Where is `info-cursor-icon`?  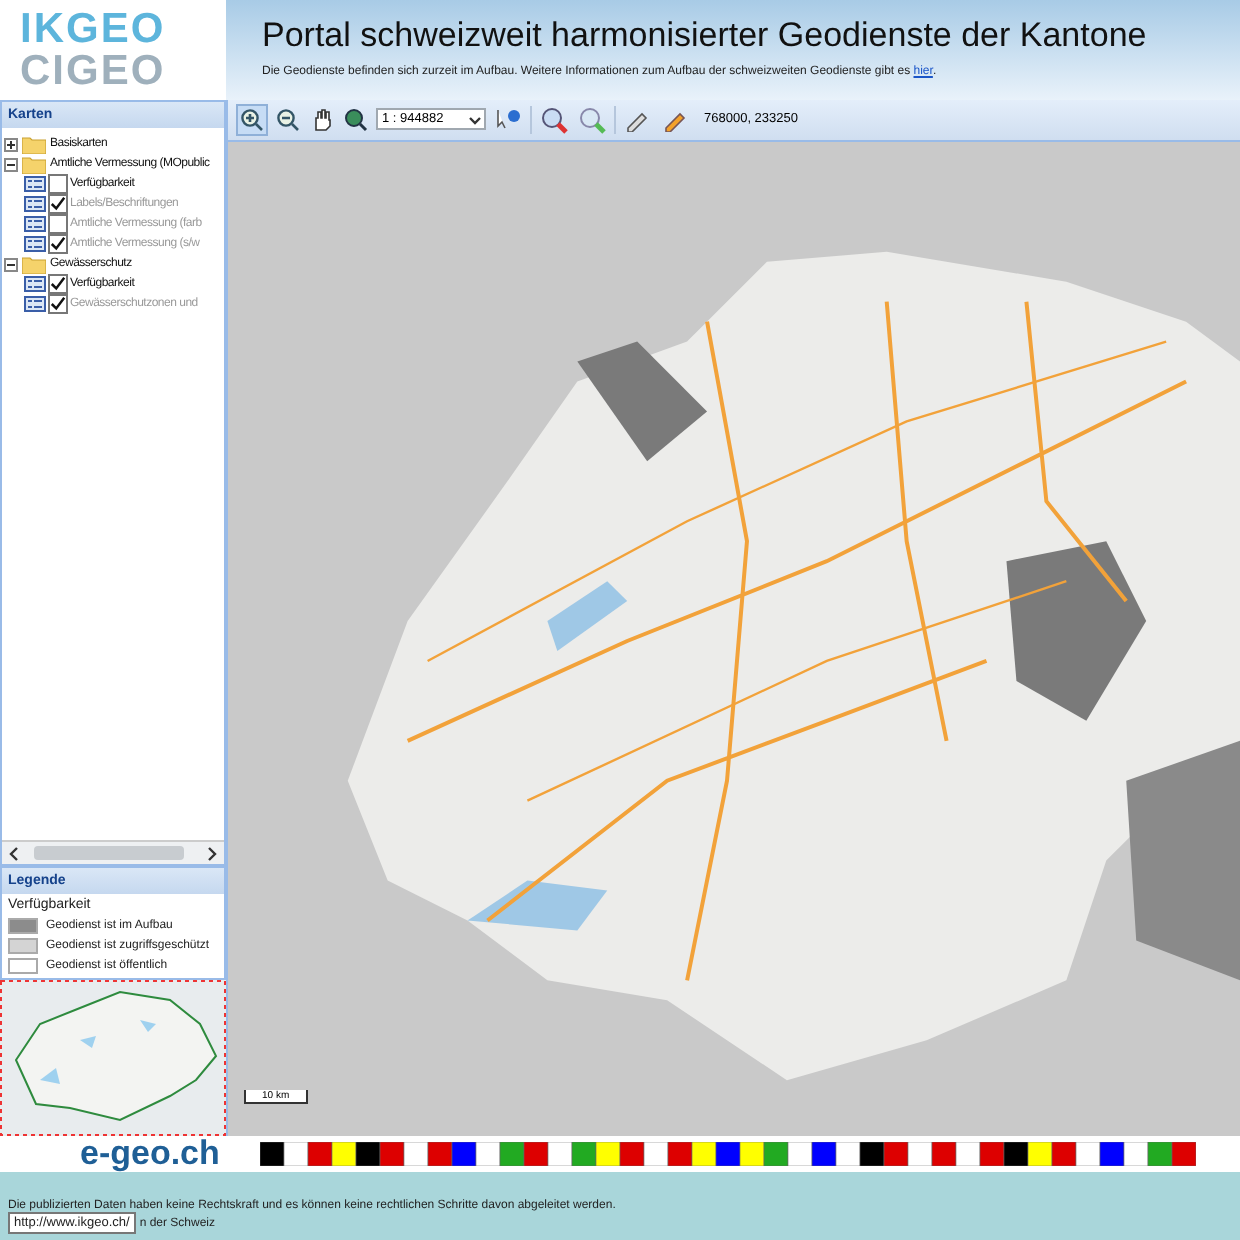
info-cursor-icon is located at coordinates (508, 119).